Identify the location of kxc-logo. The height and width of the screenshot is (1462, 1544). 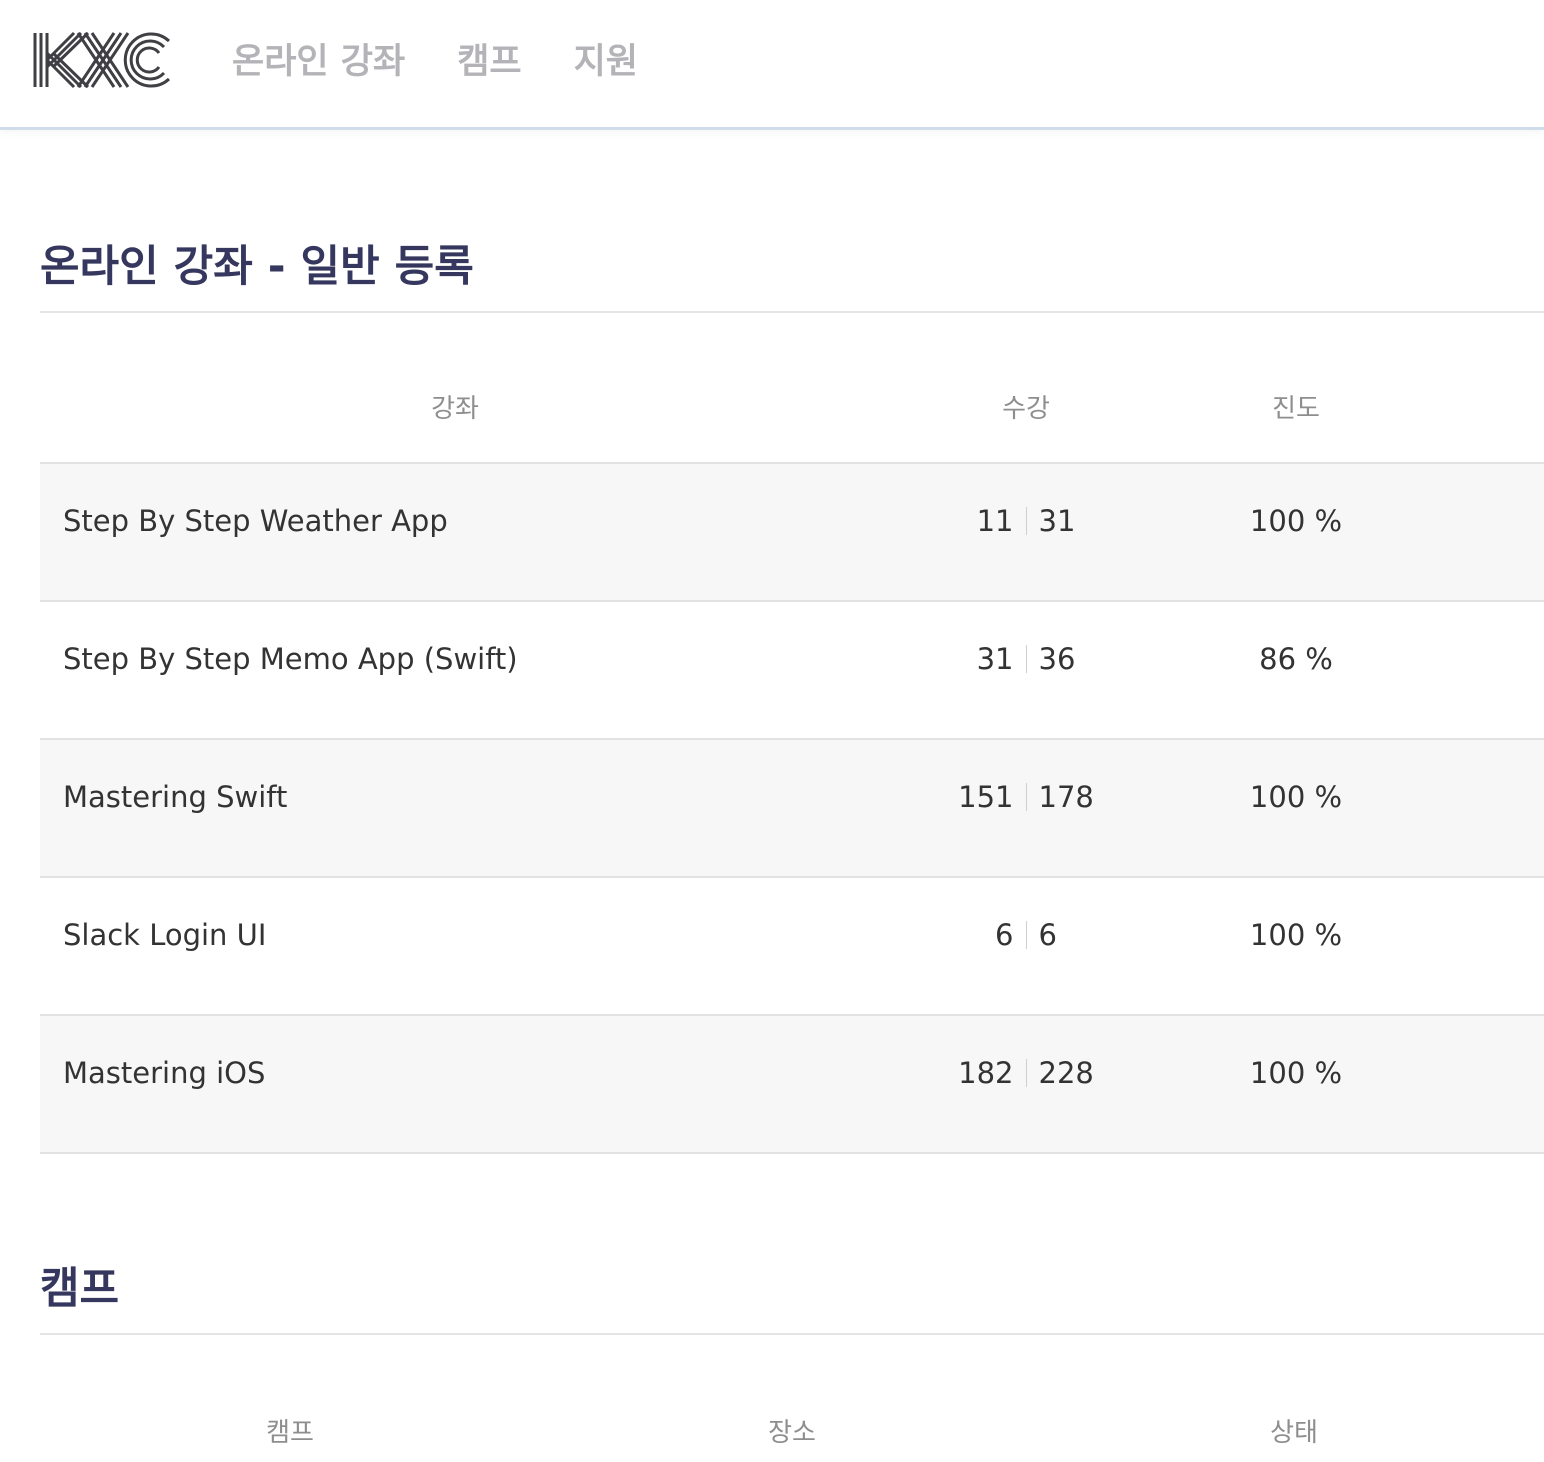
(102, 60).